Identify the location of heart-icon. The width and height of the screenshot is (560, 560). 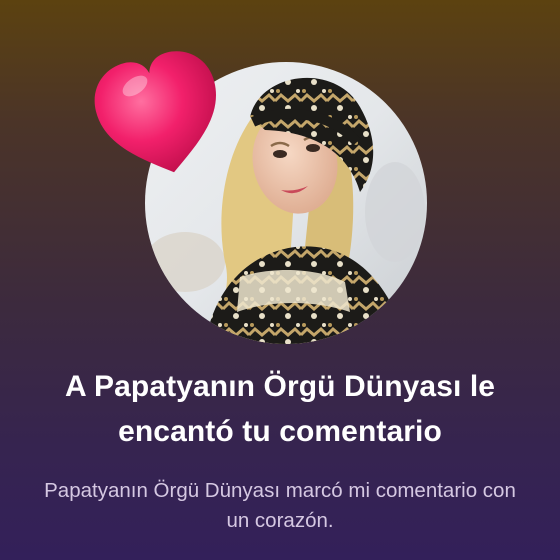
(155, 112).